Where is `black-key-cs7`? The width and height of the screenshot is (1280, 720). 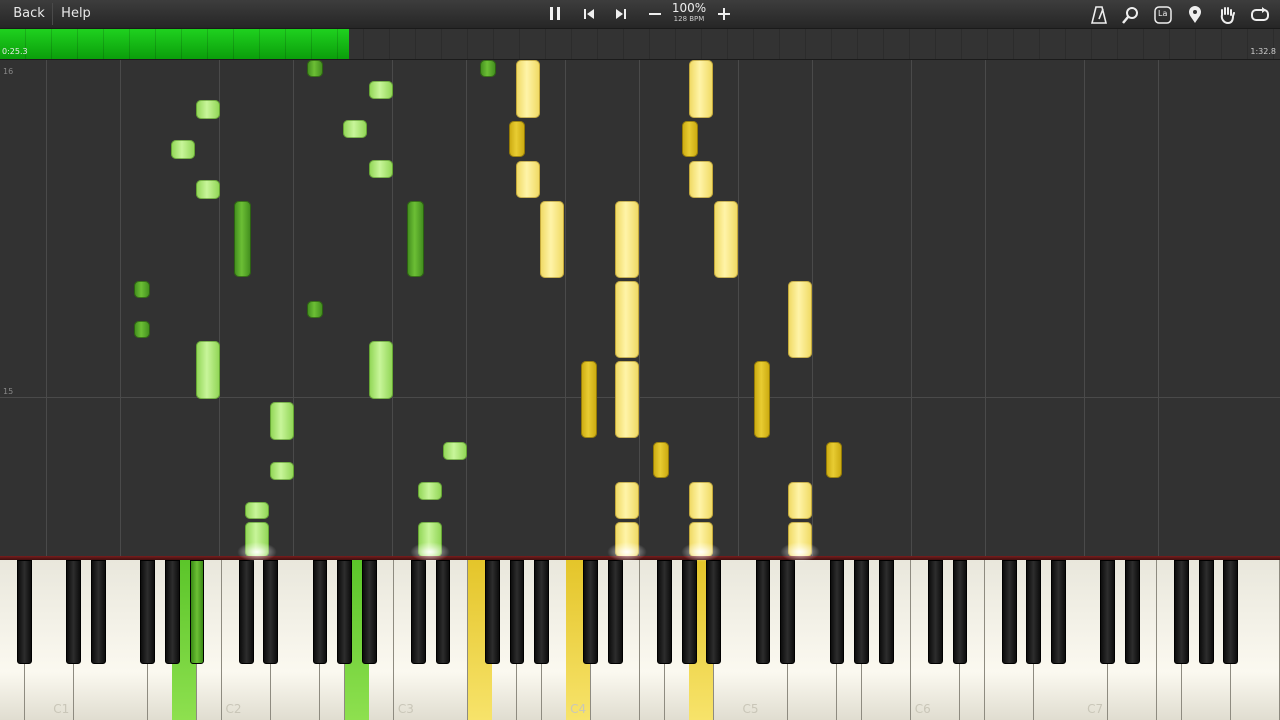
black-key-cs7 is located at coordinates (1108, 612).